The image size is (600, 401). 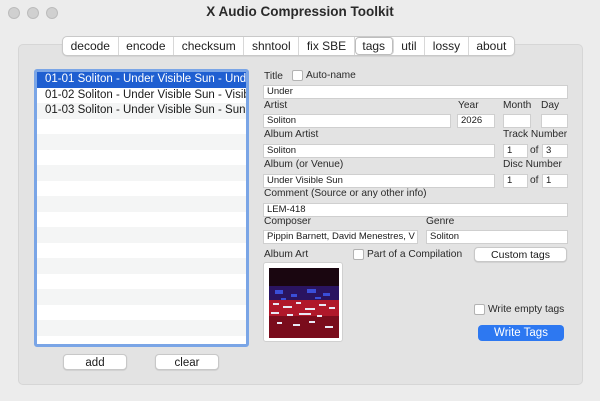 I want to click on tab-lossy: lossy, so click(x=447, y=46).